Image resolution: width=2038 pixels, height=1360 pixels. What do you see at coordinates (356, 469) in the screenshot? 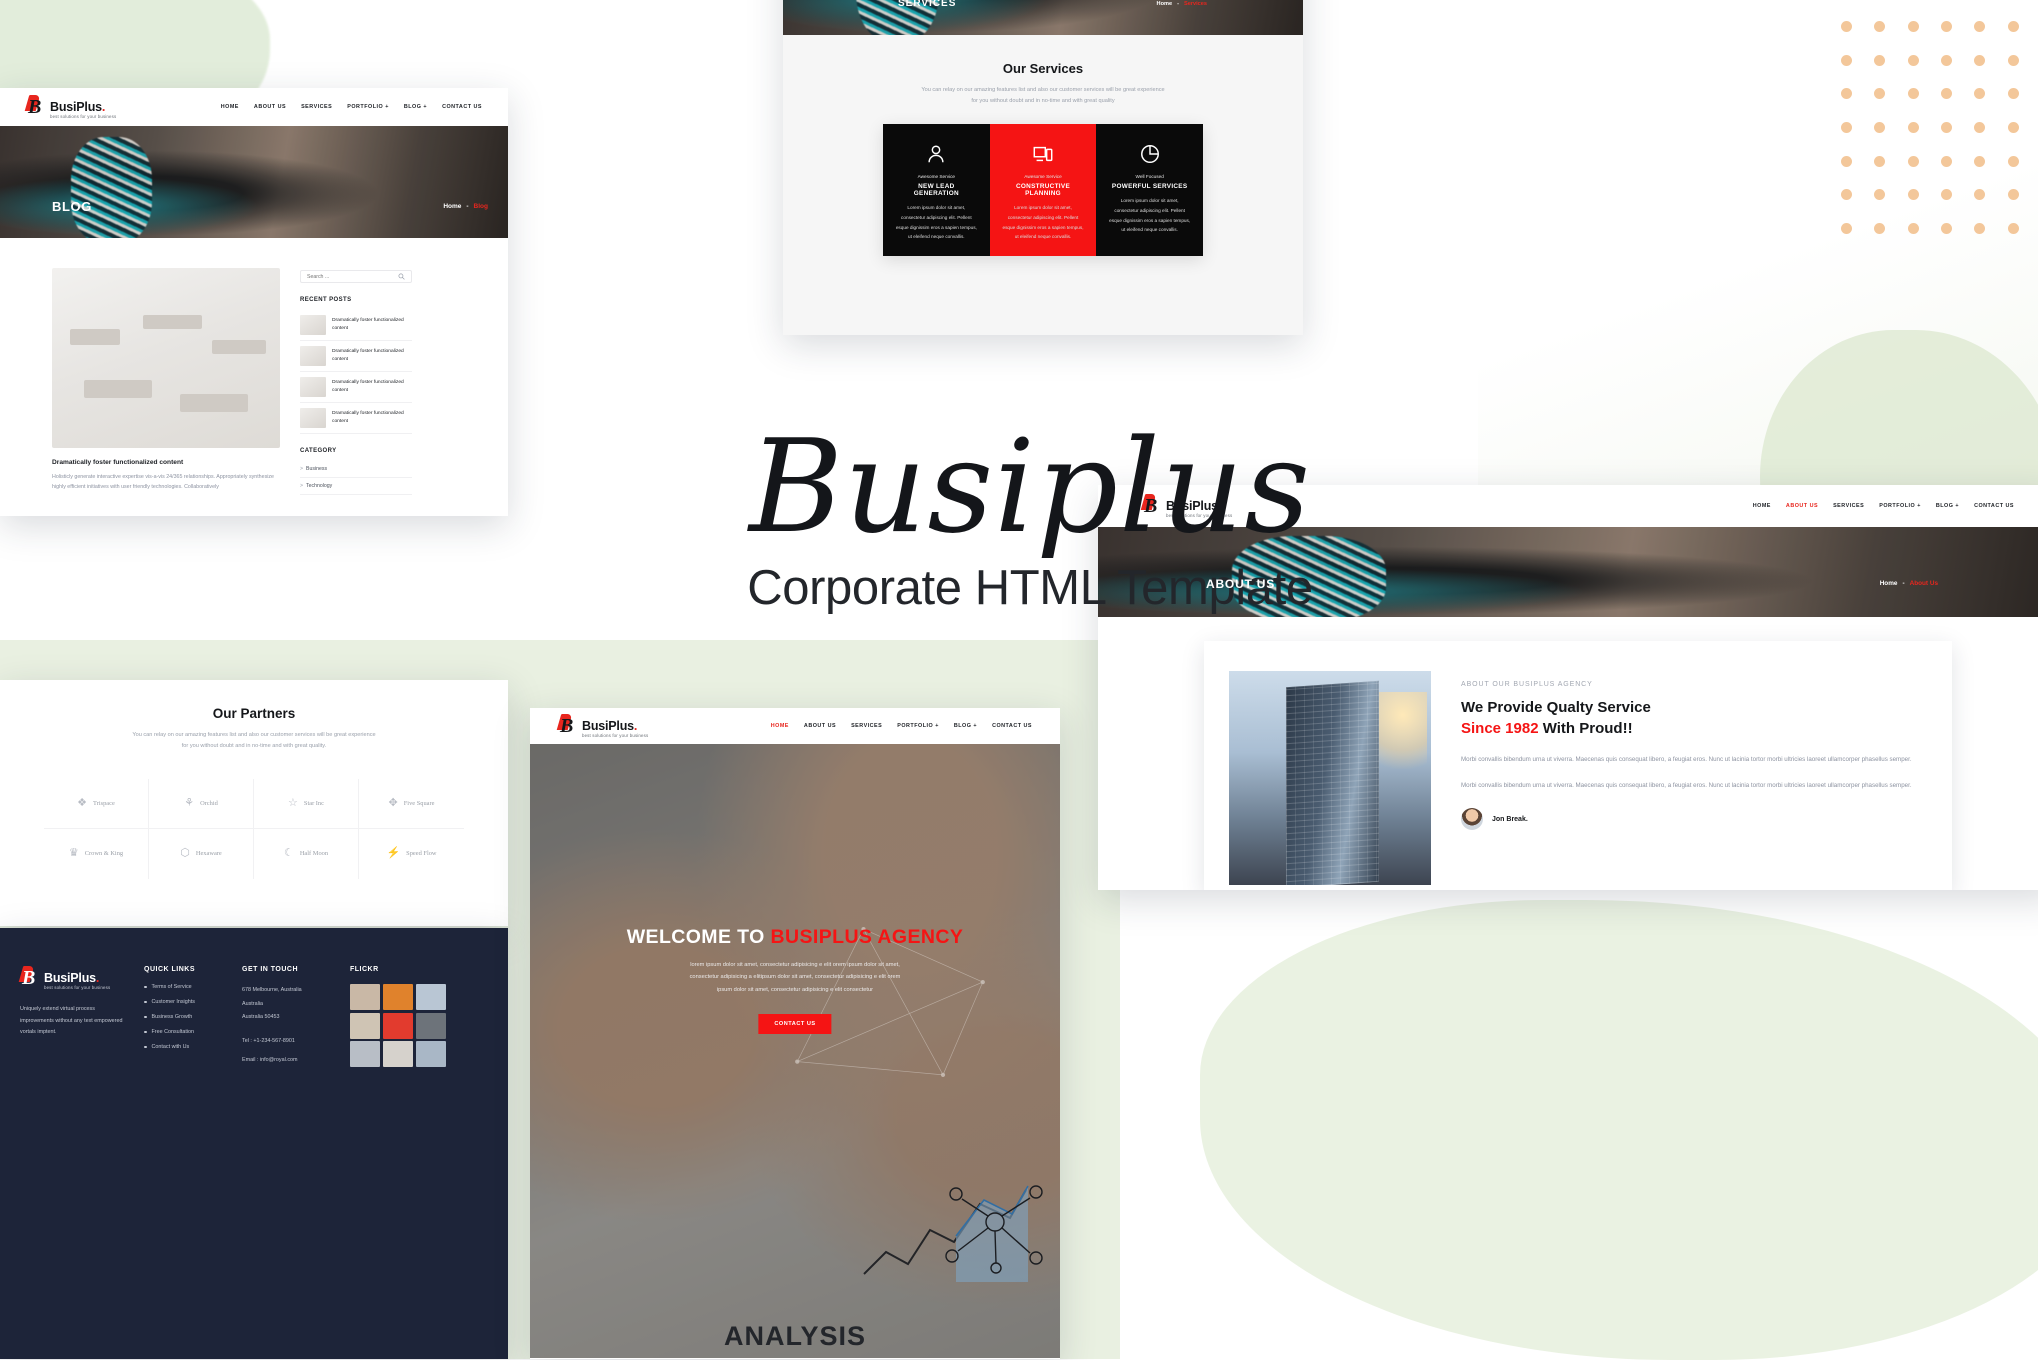
I see `category-item: > Business` at bounding box center [356, 469].